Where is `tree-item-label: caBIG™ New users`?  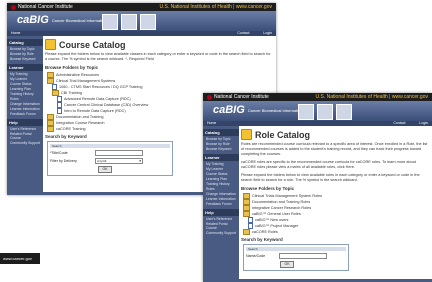
tree-item-label: caBIG™ New users is located at coordinates (272, 219).